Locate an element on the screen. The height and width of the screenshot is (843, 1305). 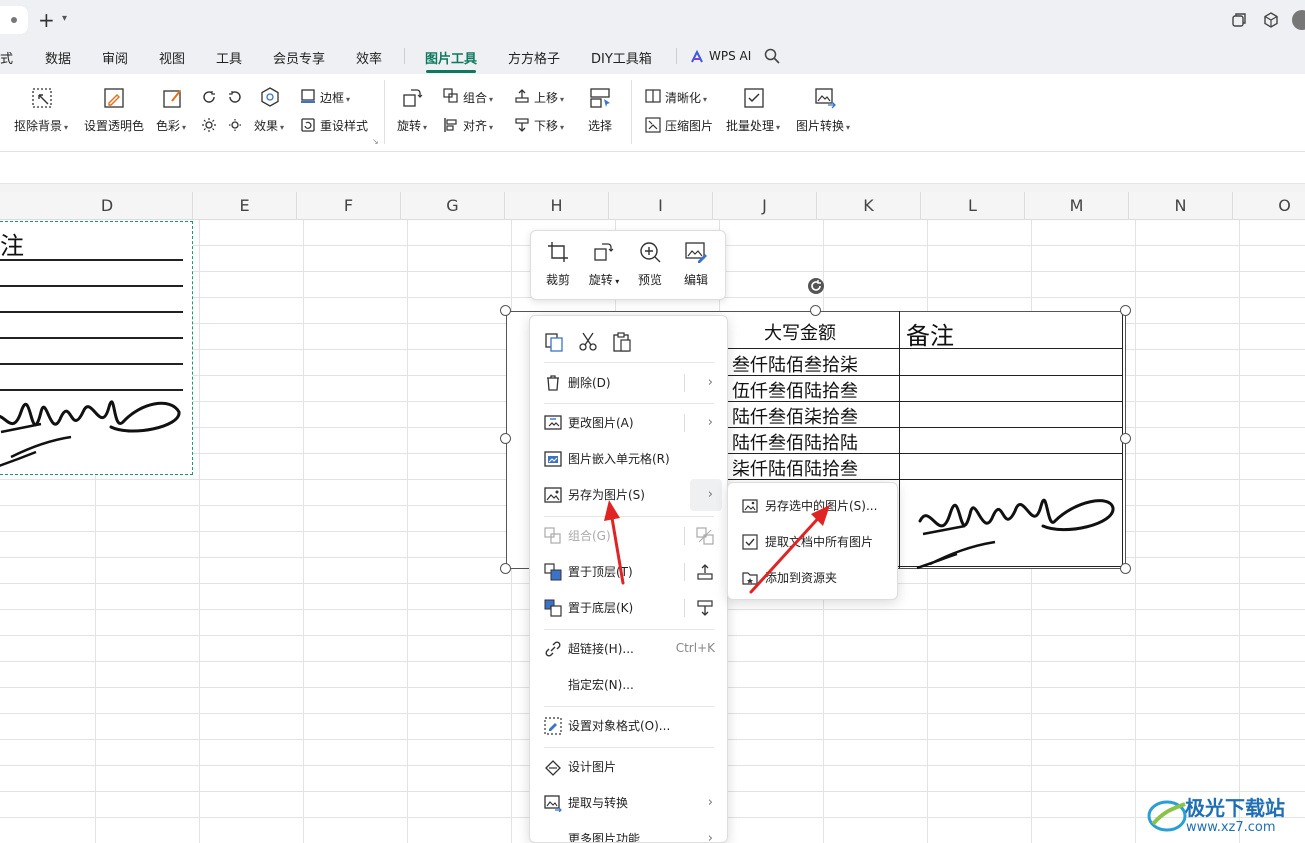
new-tab-button: + is located at coordinates (46, 20).